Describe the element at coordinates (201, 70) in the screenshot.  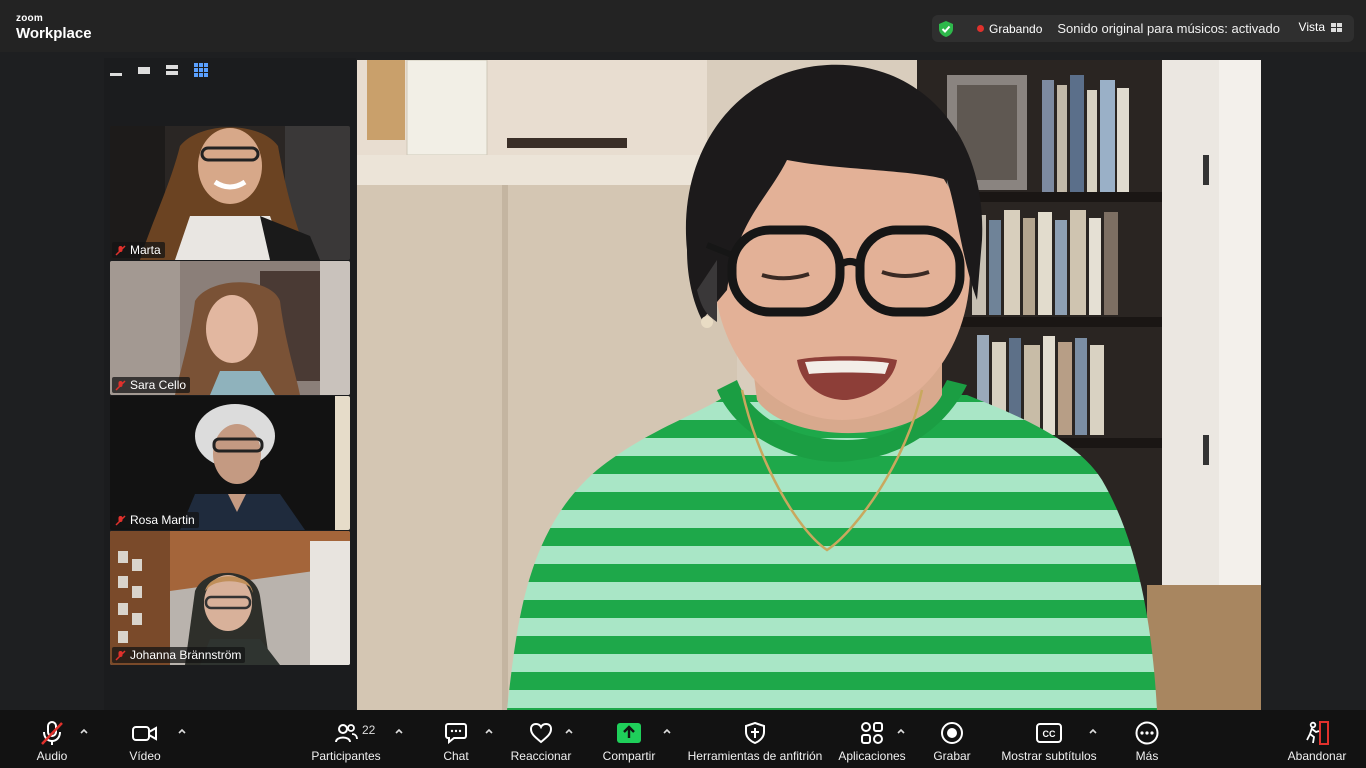
I see `gallery-grid-icon` at that location.